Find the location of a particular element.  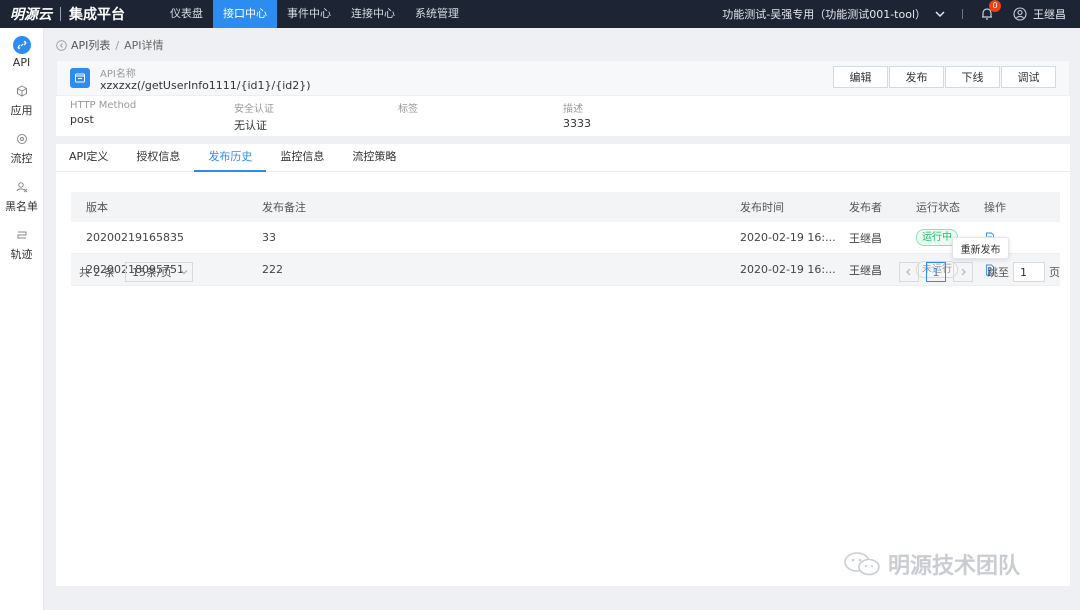

chevron-right-icon is located at coordinates (963, 272).